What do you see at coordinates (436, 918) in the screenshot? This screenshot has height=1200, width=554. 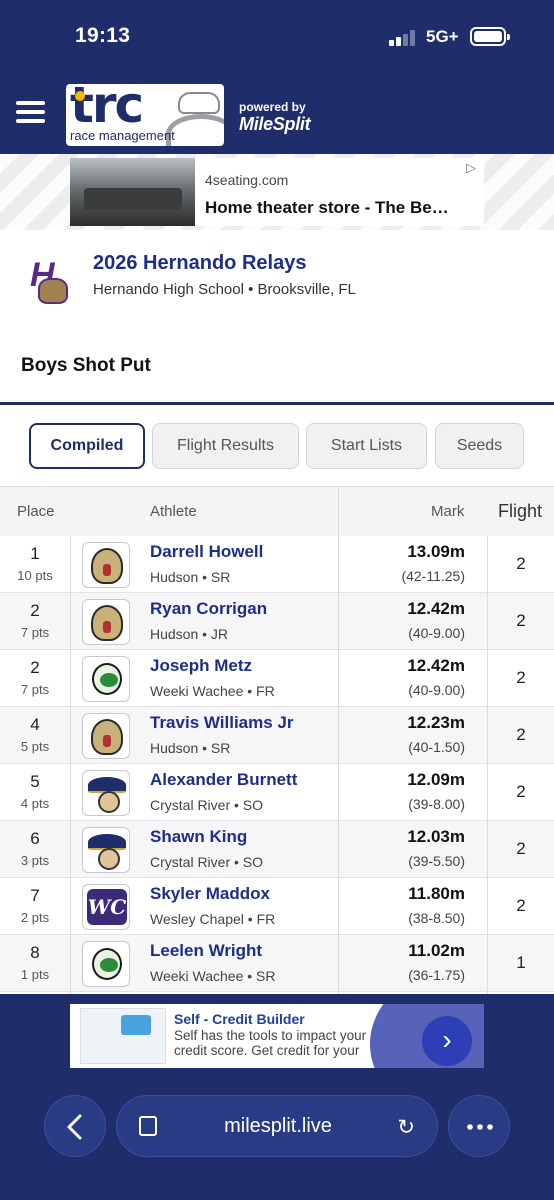 I see `row-mark-imperial: (38-8.50)` at bounding box center [436, 918].